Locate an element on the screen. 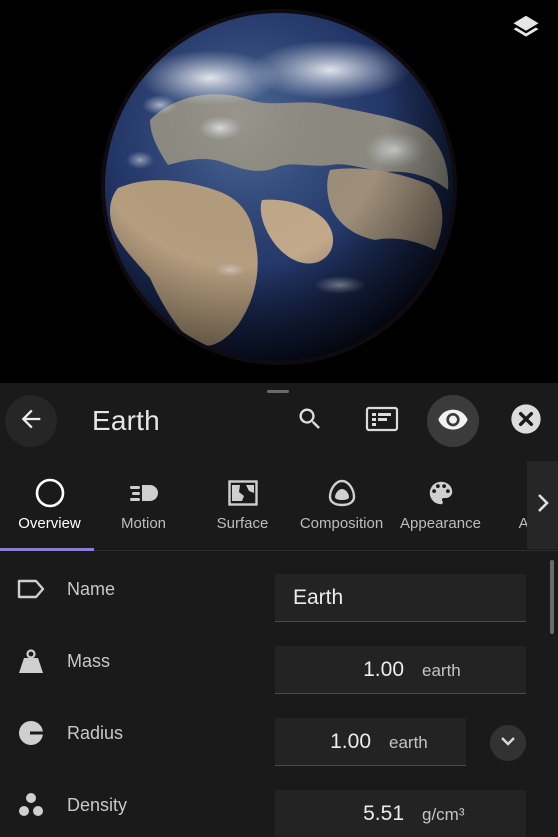  eye-icon is located at coordinates (453, 421).